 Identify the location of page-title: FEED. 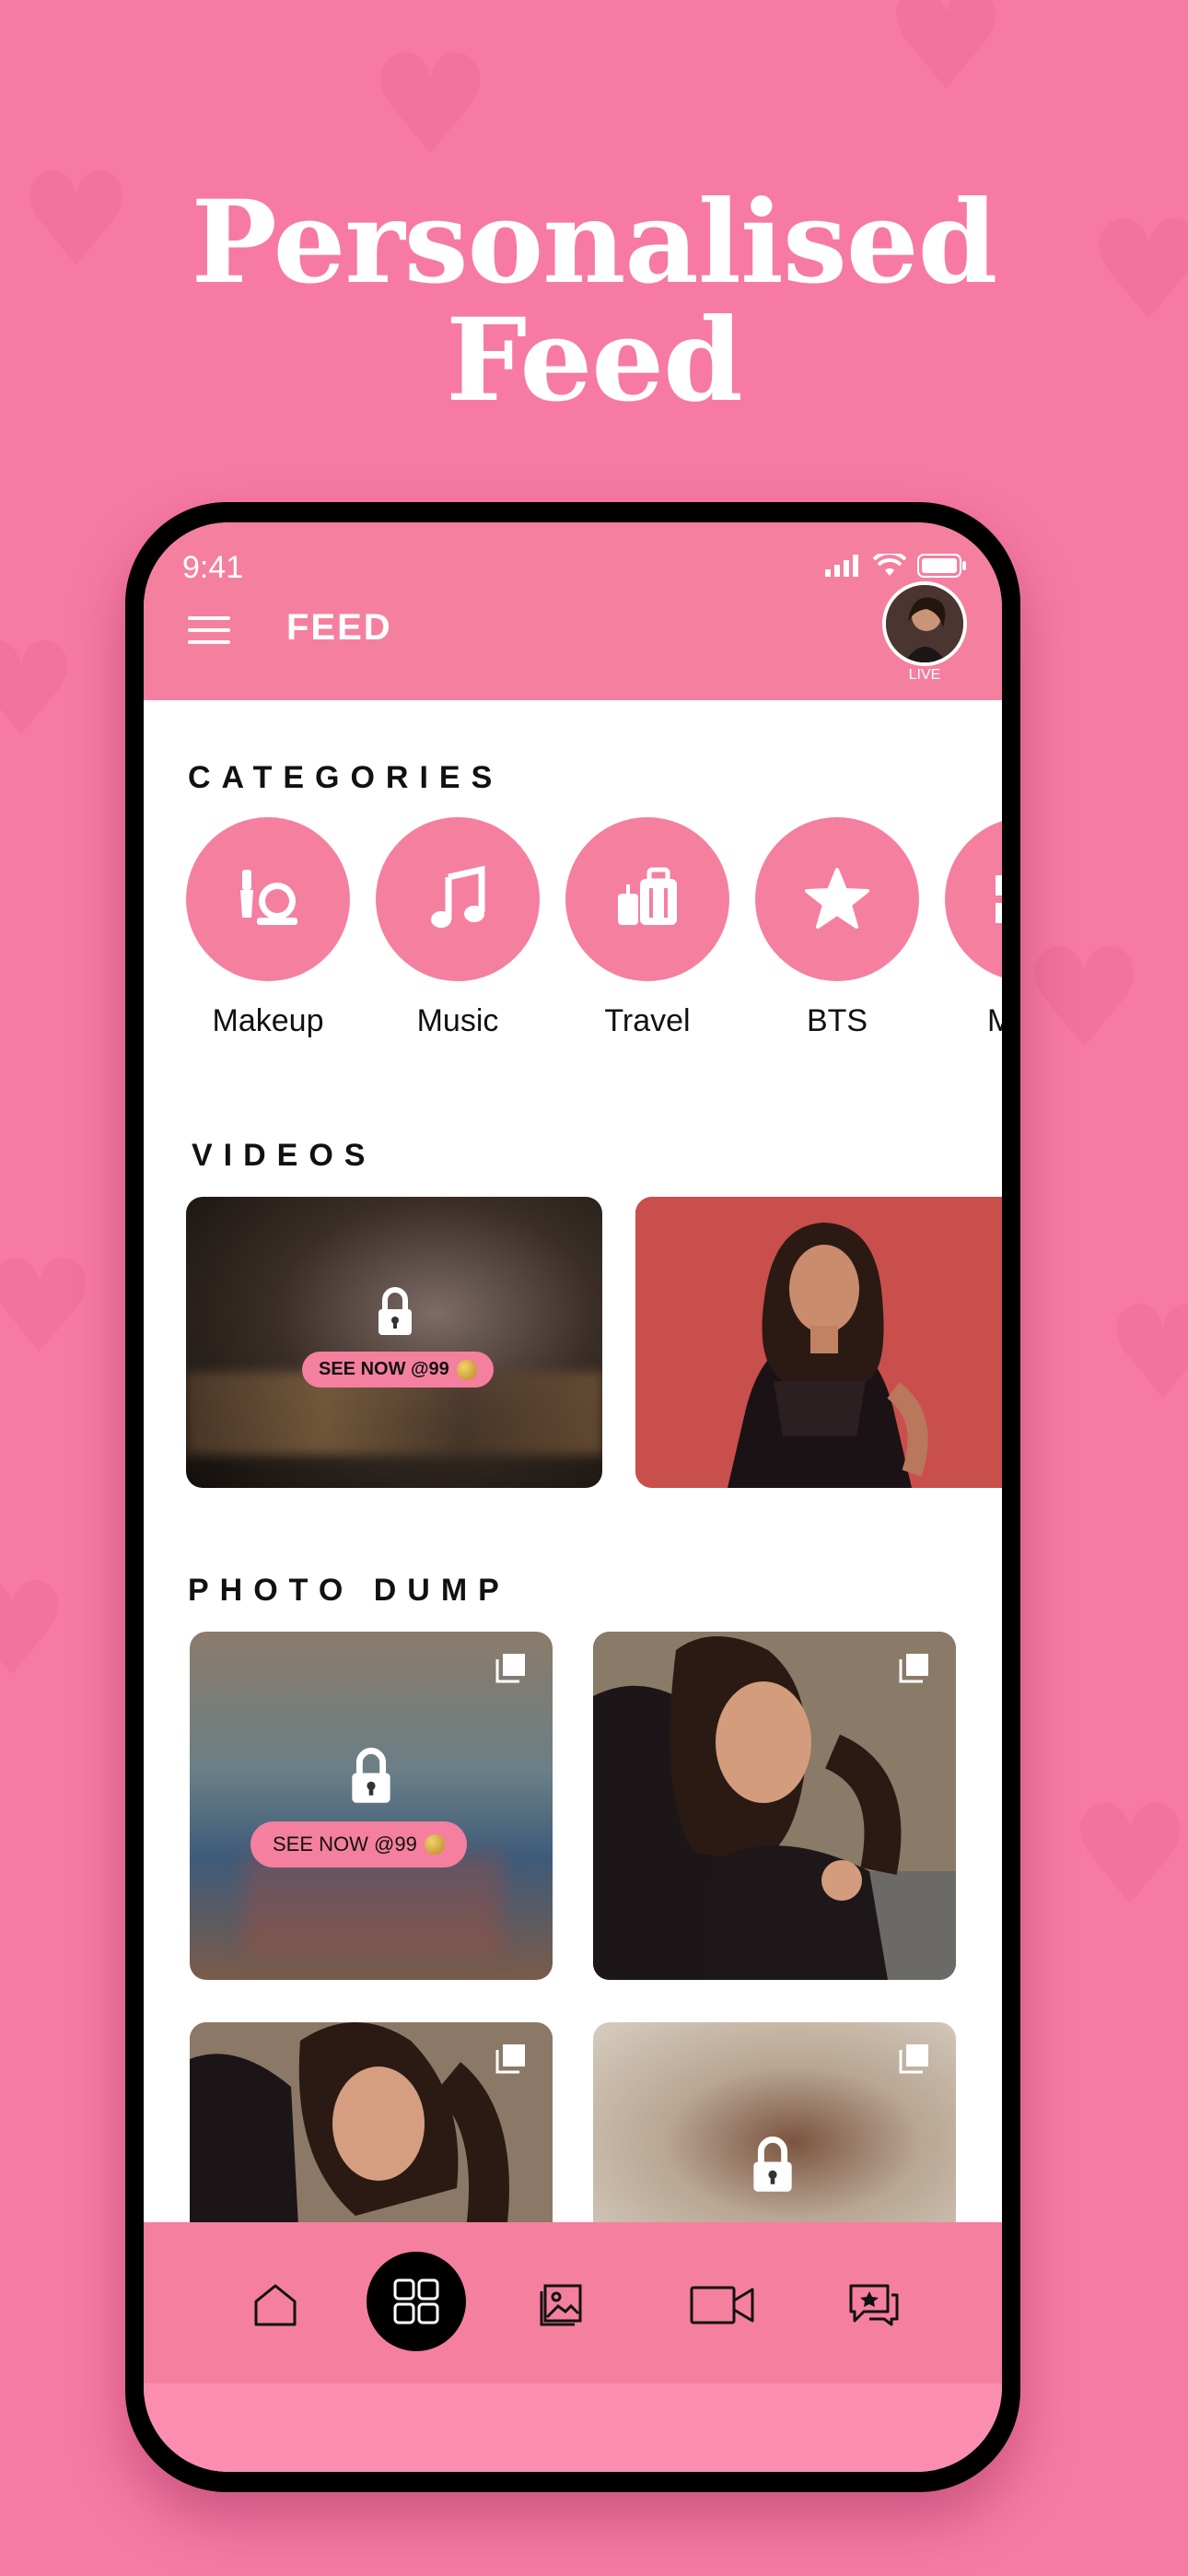
(339, 627).